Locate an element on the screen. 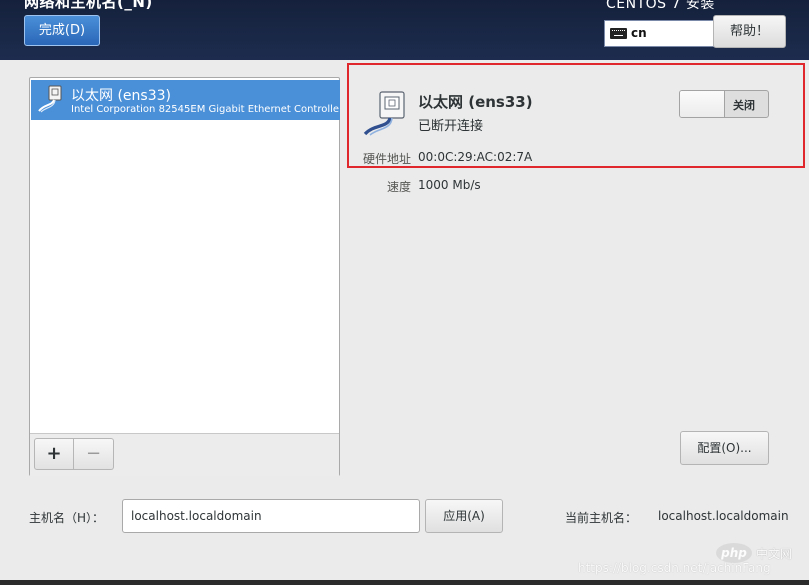 Image resolution: width=809 pixels, height=585 pixels. speed-value: 1000 Mb/s is located at coordinates (449, 185).